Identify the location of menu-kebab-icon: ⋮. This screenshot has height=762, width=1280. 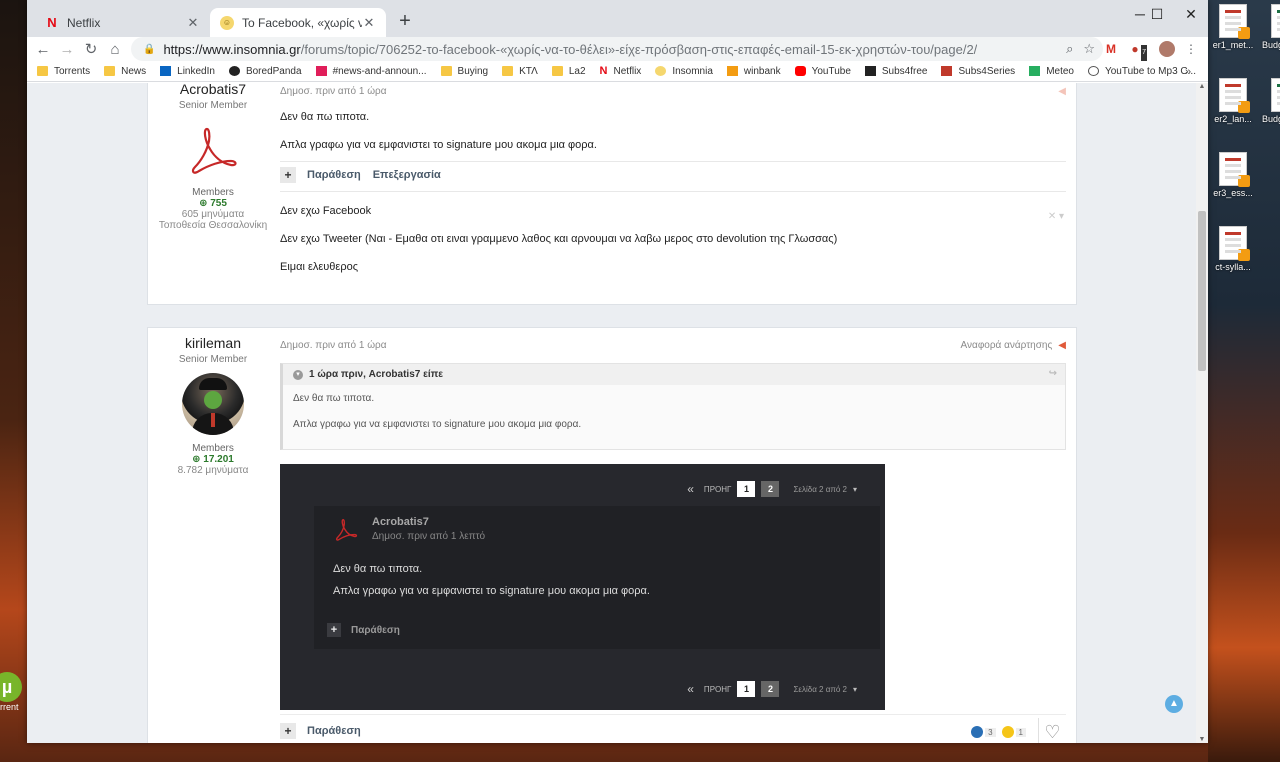
(1191, 49).